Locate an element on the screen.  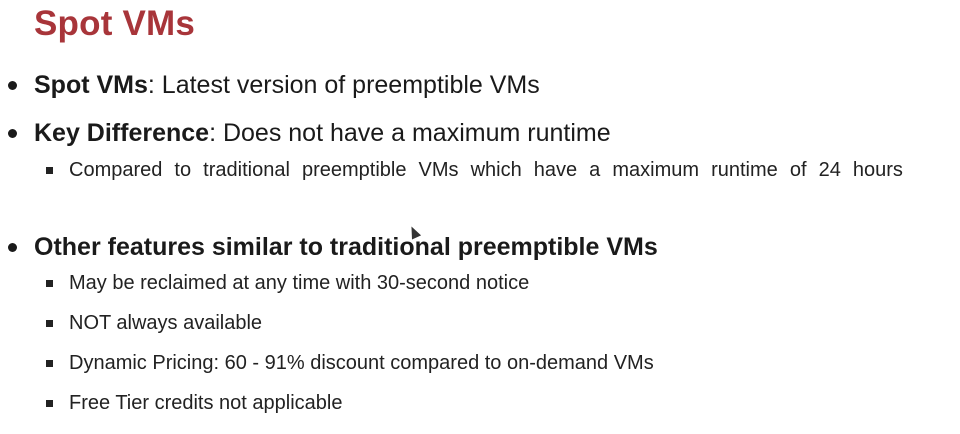
slide-title: Spot VMs is located at coordinates (115, 23).